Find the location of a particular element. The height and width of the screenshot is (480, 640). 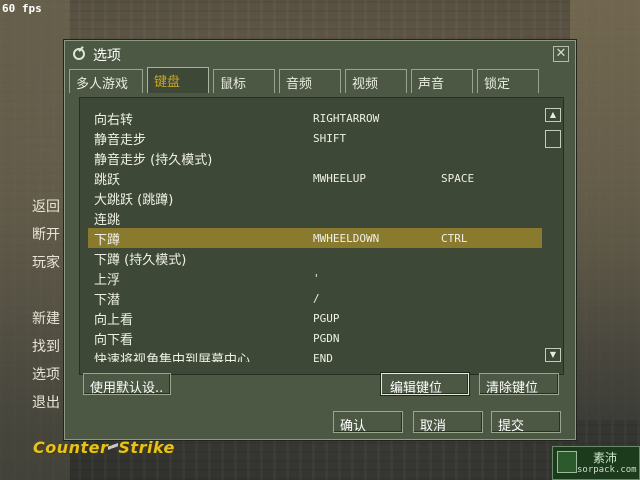

binding-key-primary: END is located at coordinates (323, 357).